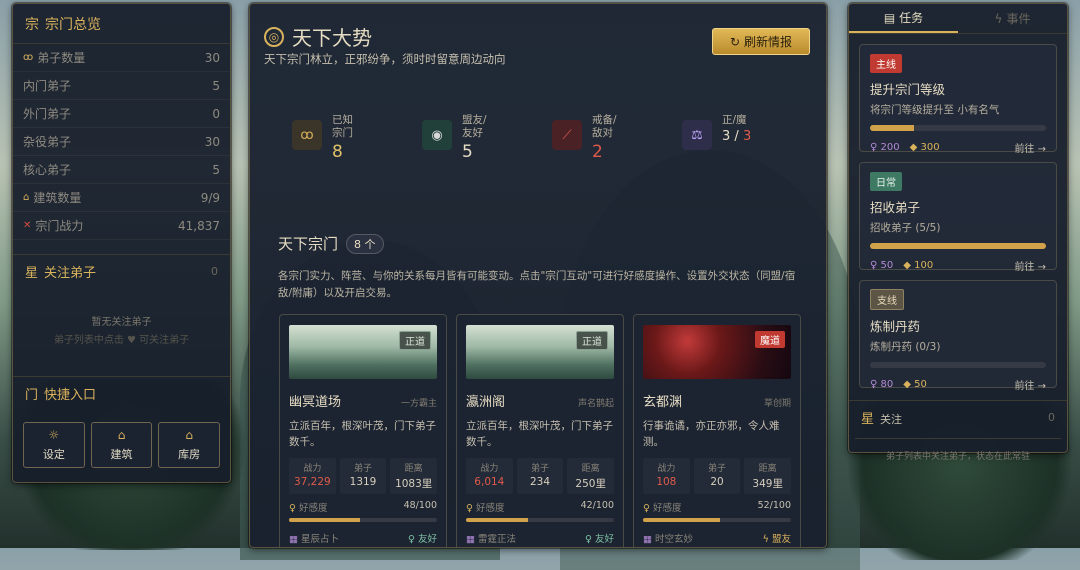  What do you see at coordinates (54, 435) in the screenshot?
I see `gear-icon: ☼` at bounding box center [54, 435].